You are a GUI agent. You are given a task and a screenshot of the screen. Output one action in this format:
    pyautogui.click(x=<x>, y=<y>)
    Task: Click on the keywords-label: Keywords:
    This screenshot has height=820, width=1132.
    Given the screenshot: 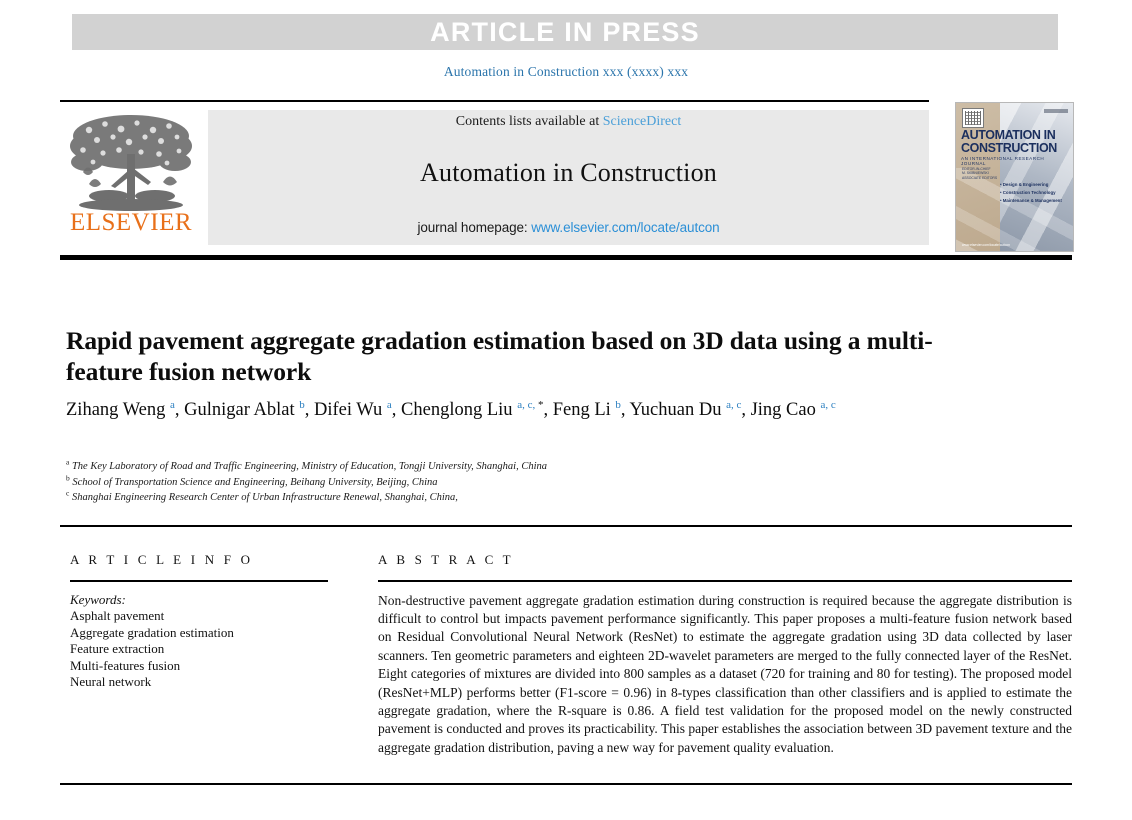 What is the action you would take?
    pyautogui.click(x=98, y=599)
    